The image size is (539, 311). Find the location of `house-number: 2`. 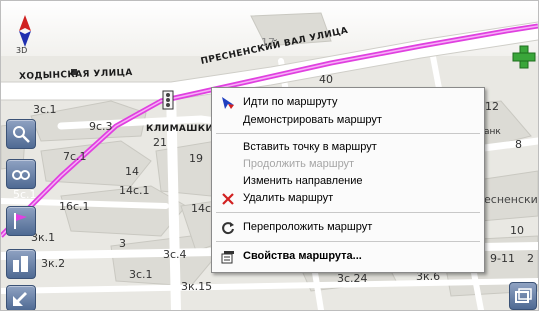

house-number: 2 is located at coordinates (530, 258).